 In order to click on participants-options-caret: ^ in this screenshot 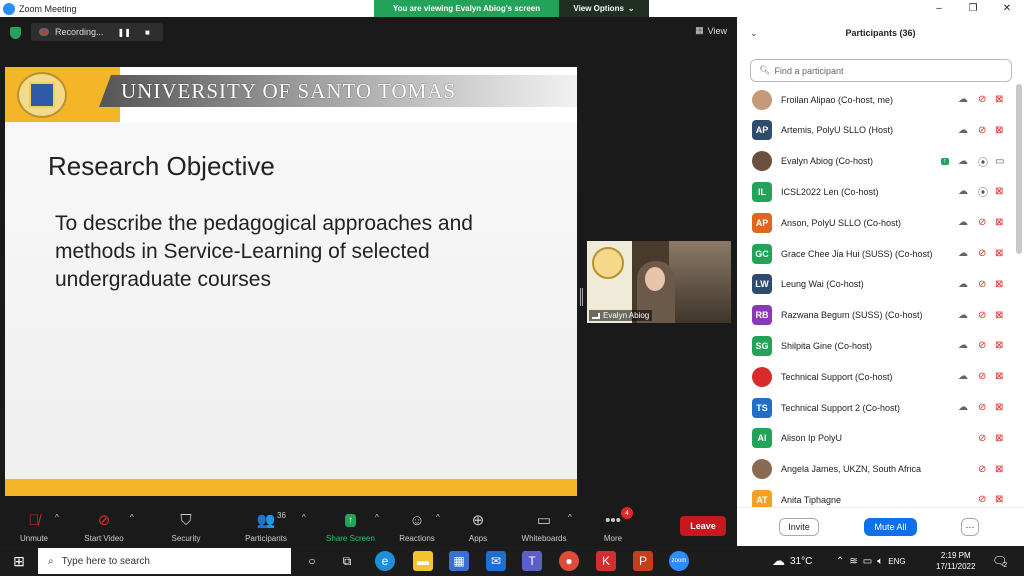, I will do `click(304, 517)`.